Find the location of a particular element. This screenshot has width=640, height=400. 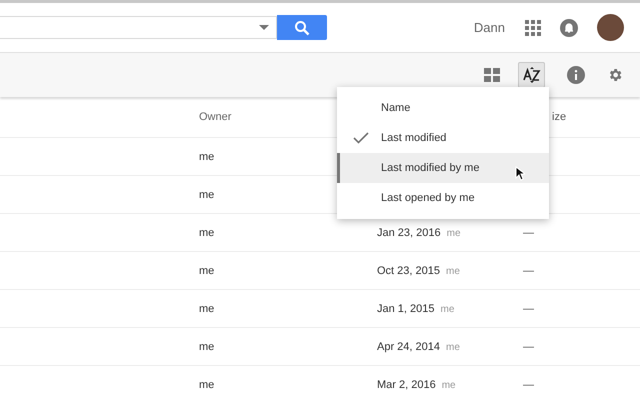

search-icon is located at coordinates (302, 28).